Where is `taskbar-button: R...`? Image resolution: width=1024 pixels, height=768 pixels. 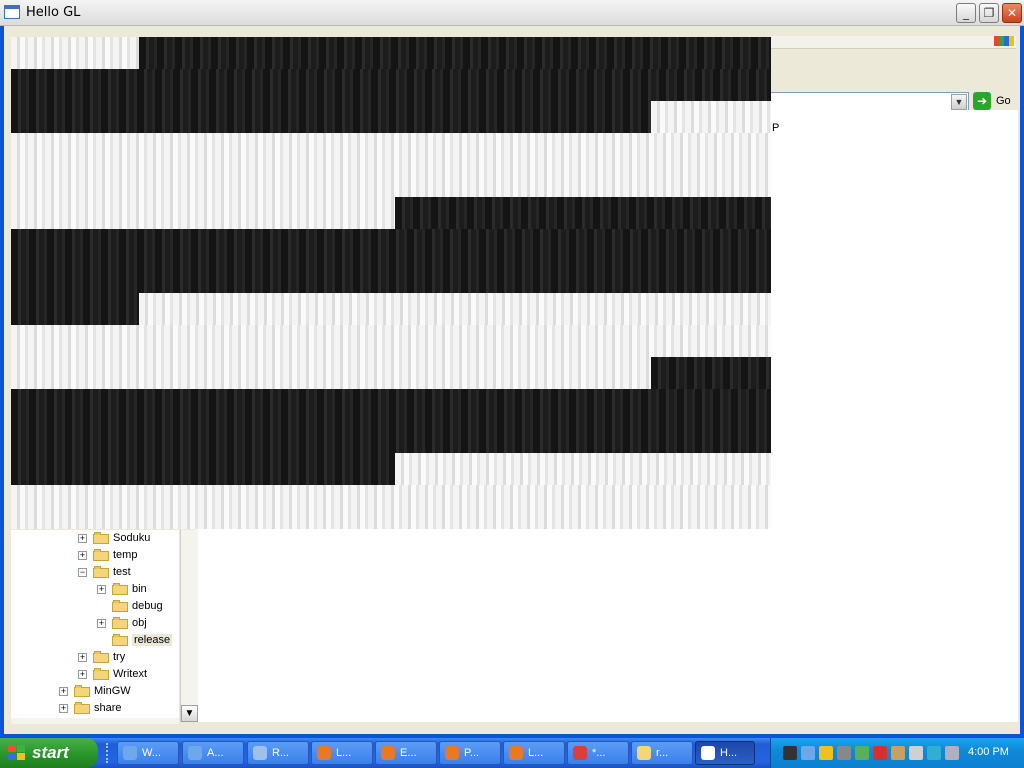
taskbar-button: R... is located at coordinates (278, 753).